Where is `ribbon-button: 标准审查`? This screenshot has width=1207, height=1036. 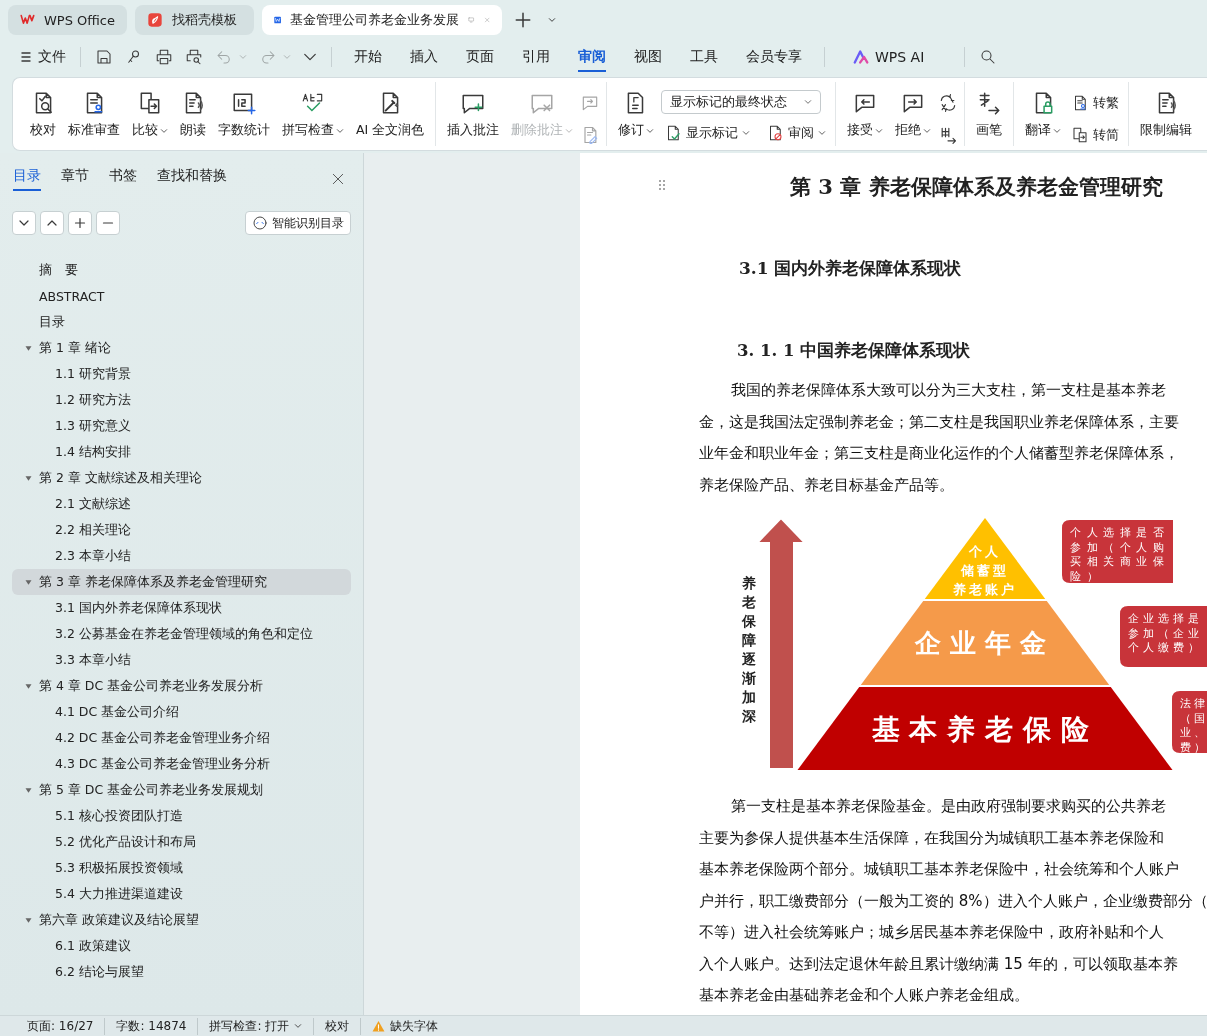 ribbon-button: 标准审查 is located at coordinates (94, 114).